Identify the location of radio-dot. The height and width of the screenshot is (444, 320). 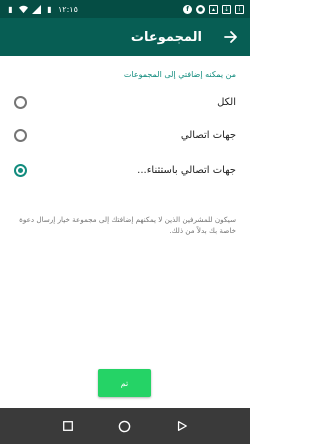
(20, 170).